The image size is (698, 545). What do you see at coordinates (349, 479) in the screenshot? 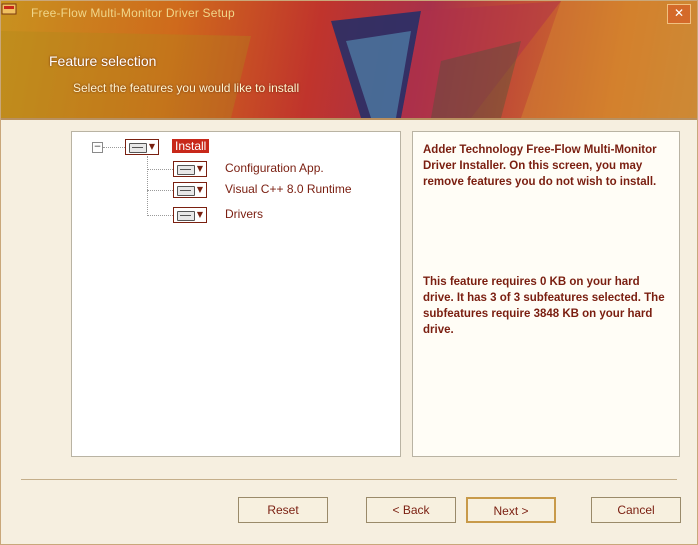
I see `footer-divider` at bounding box center [349, 479].